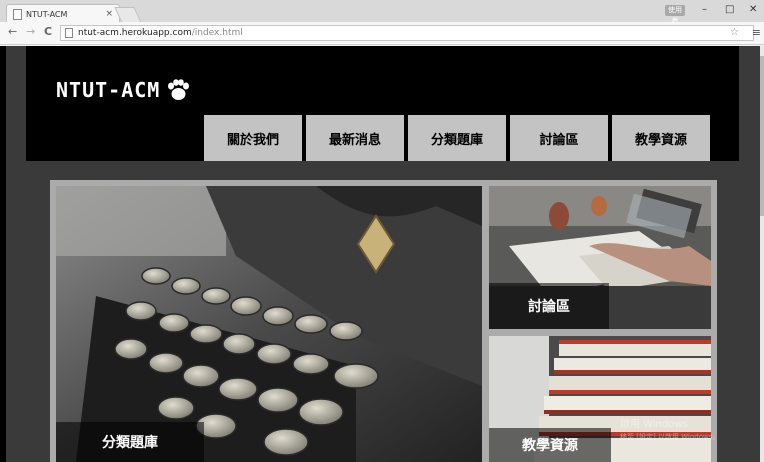  I want to click on minimize-icon: –, so click(704, 9).